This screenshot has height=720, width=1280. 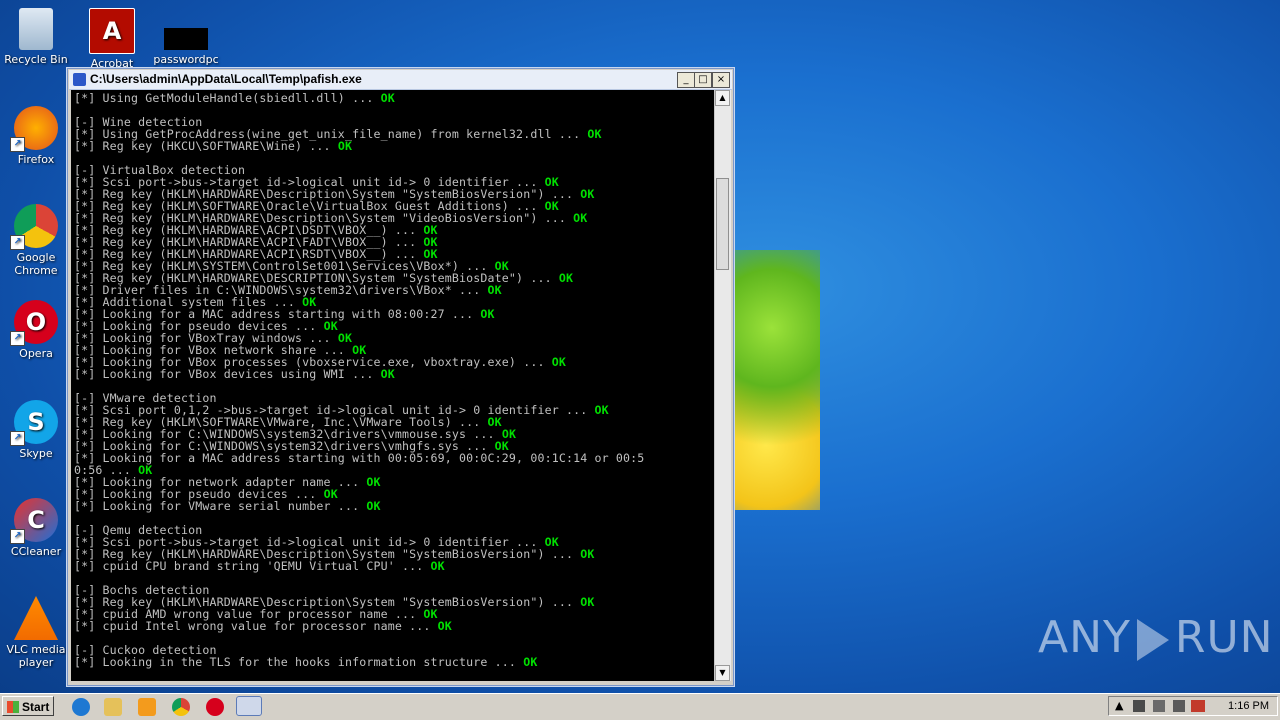 I want to click on desktop-icon-label: Recycle Bin, so click(x=36, y=59).